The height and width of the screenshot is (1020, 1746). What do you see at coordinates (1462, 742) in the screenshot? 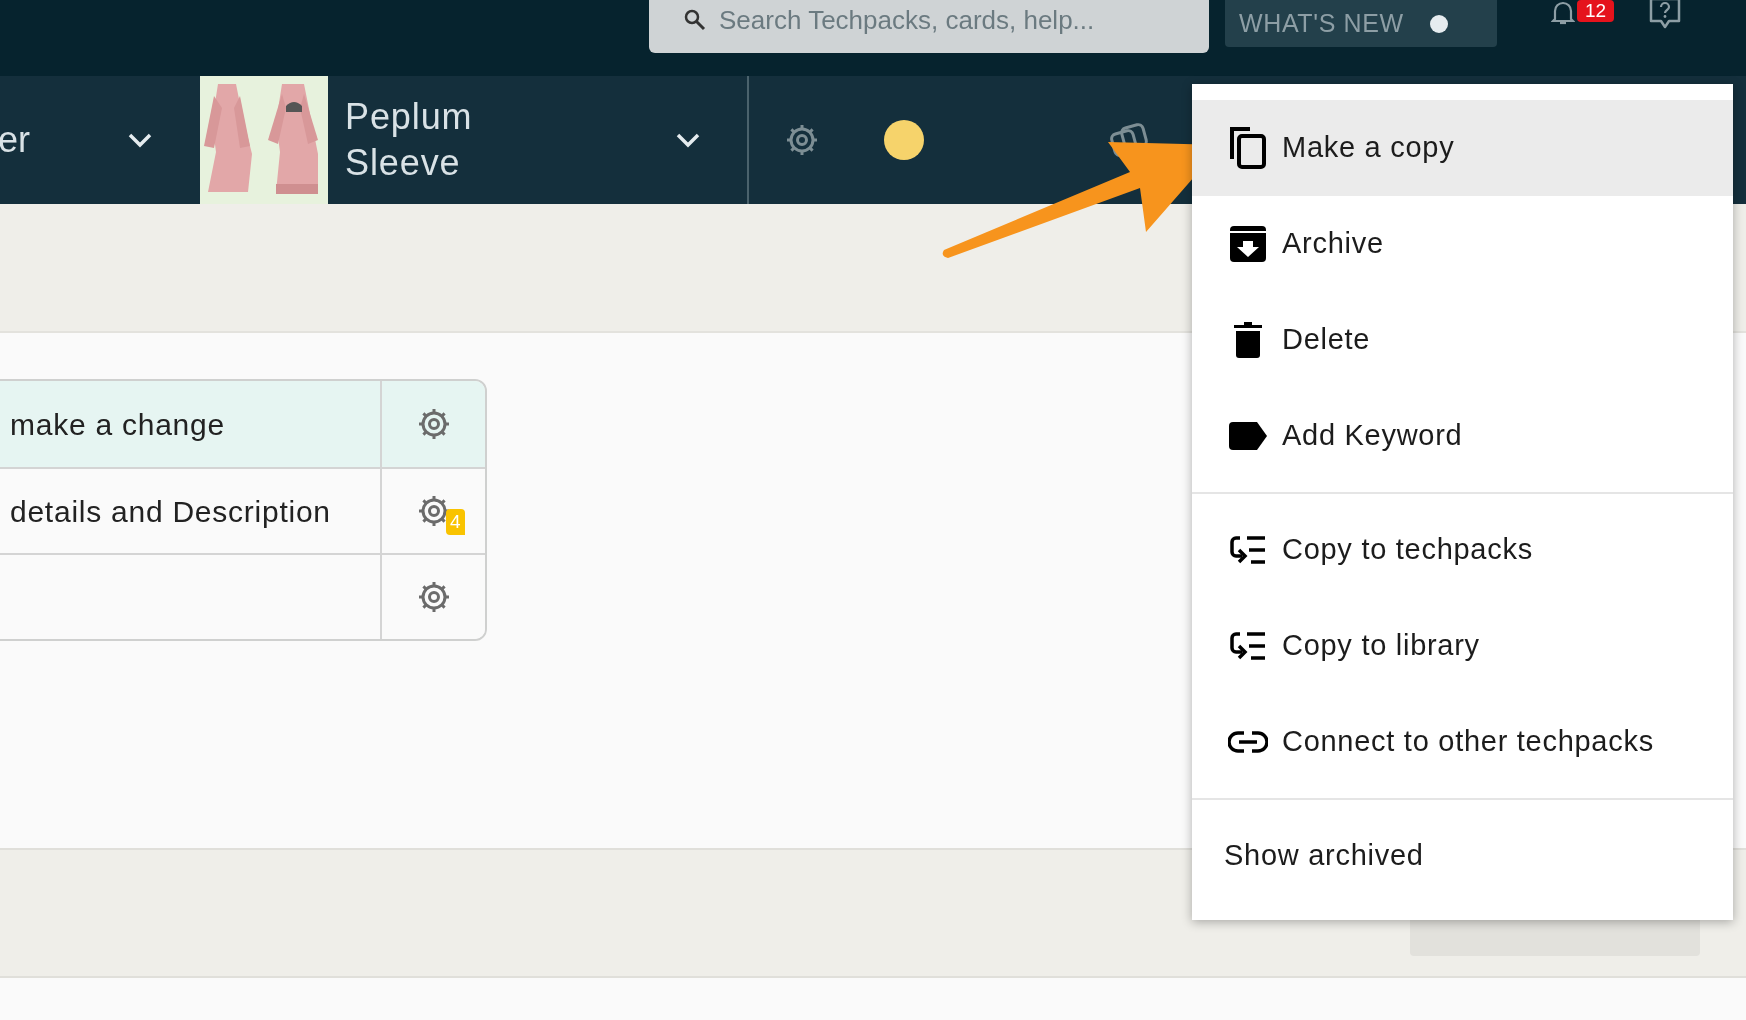
I see `menu-item: Connect to other techpacks` at bounding box center [1462, 742].